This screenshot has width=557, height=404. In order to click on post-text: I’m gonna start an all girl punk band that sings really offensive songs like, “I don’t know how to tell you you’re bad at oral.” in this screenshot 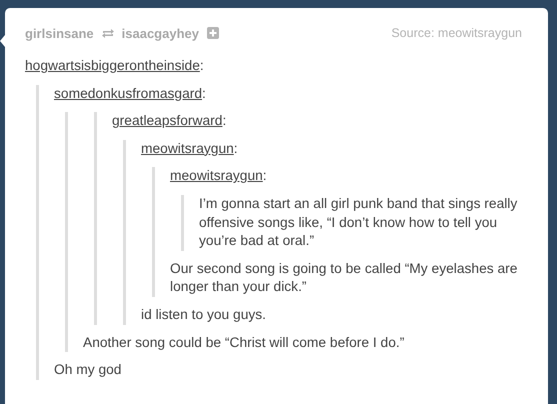, I will do `click(358, 222)`.